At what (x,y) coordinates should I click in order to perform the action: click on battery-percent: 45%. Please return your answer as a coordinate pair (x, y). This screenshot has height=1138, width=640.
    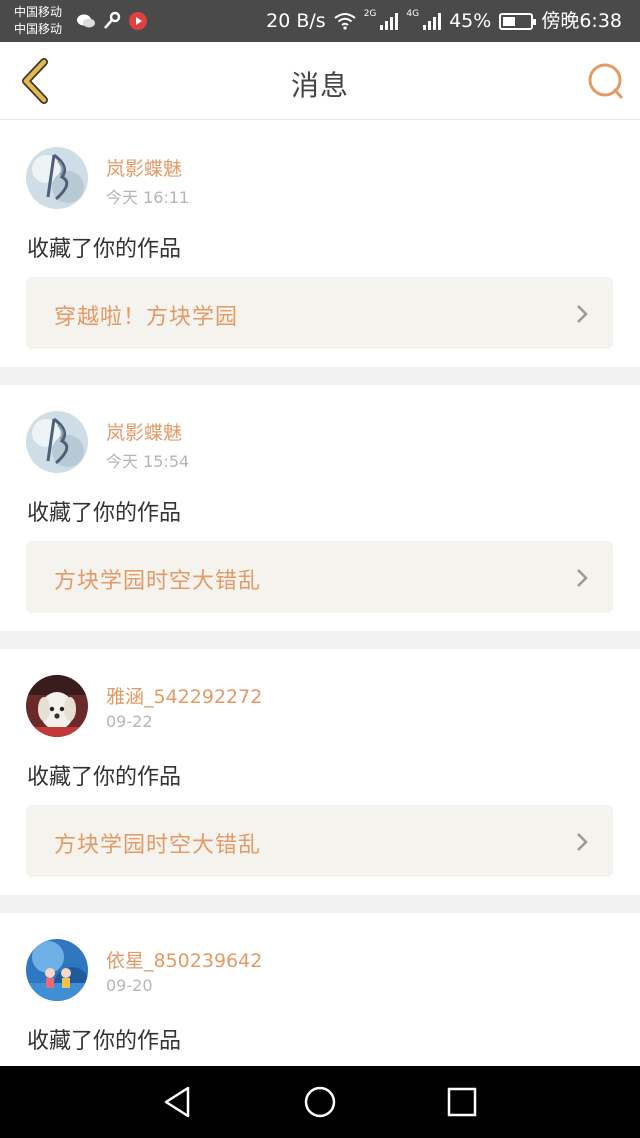
    Looking at the image, I should click on (470, 21).